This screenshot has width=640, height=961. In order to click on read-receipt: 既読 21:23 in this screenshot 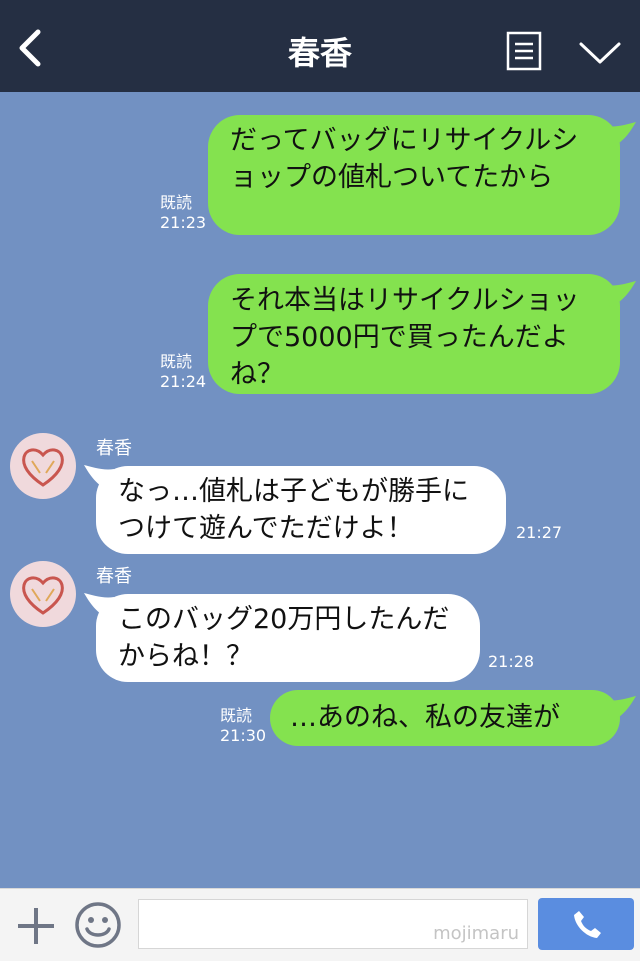, I will do `click(183, 213)`.